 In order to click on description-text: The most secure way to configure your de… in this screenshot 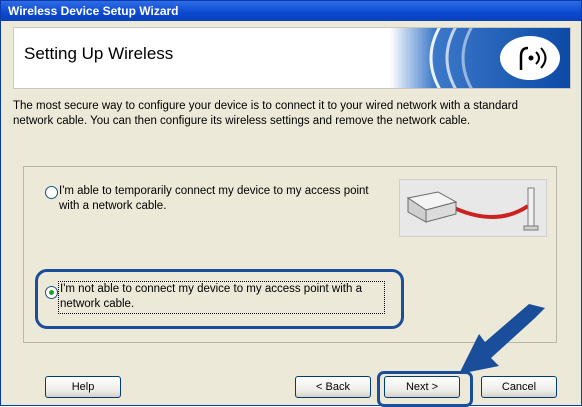, I will do `click(265, 113)`.